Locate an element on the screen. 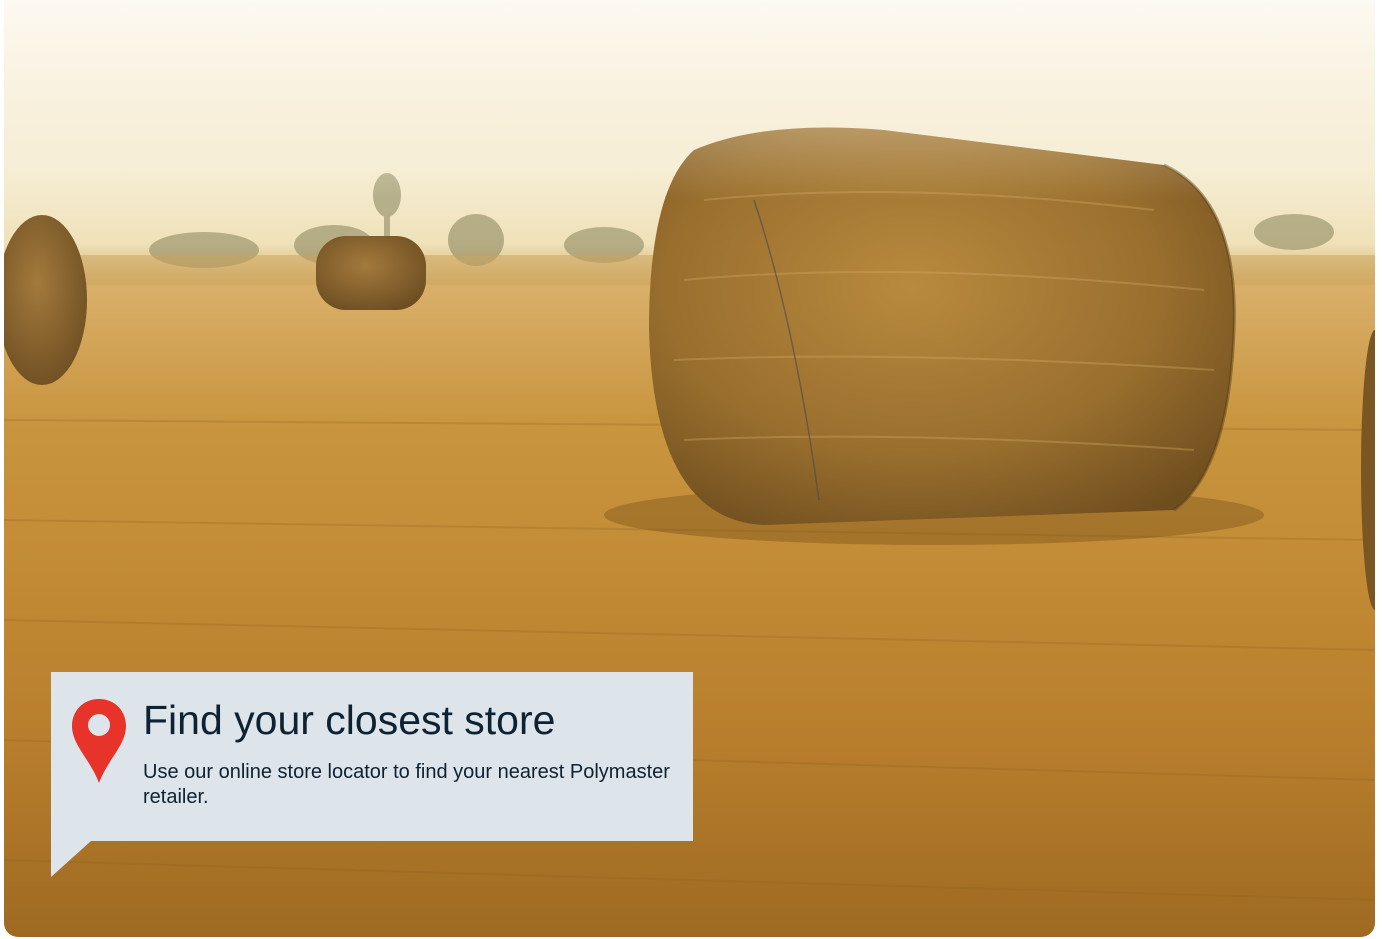 The image size is (1382, 939). map-pin-icon is located at coordinates (99, 741).